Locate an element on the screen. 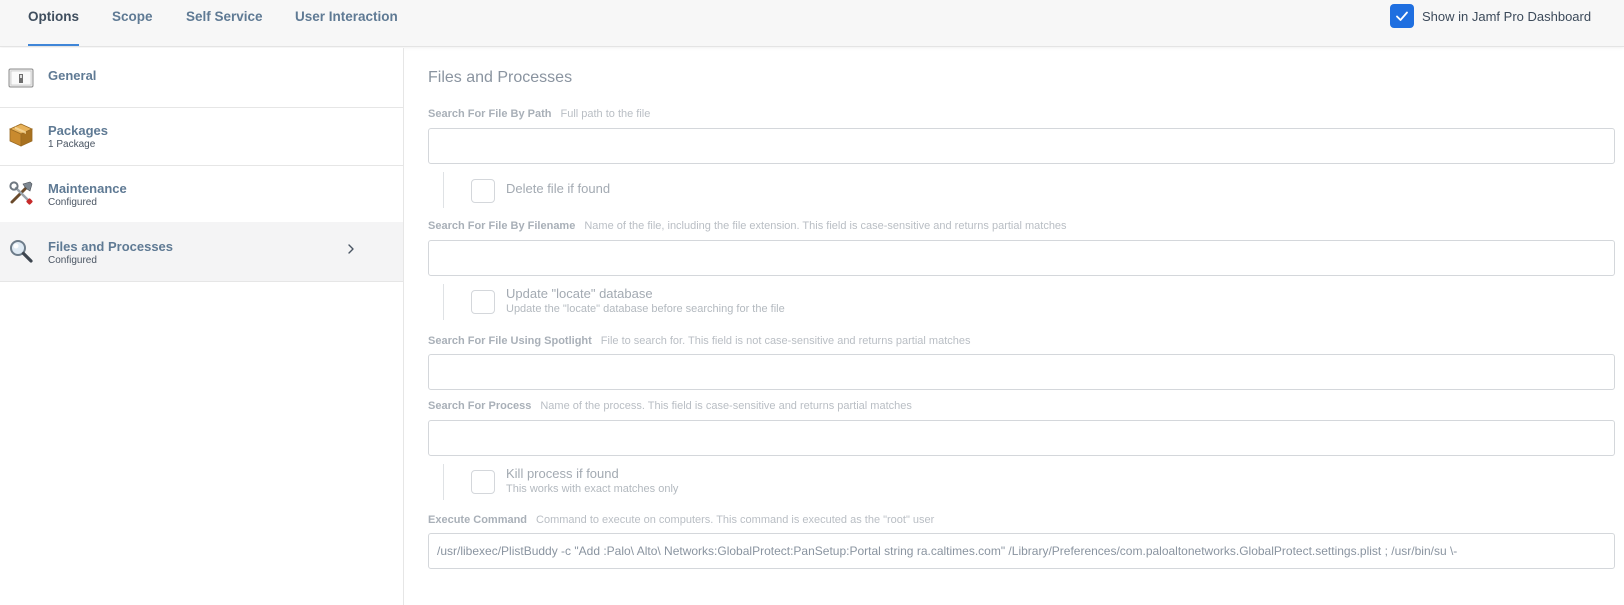 This screenshot has width=1624, height=605. sidebar-item-general: General is located at coordinates (201, 78).